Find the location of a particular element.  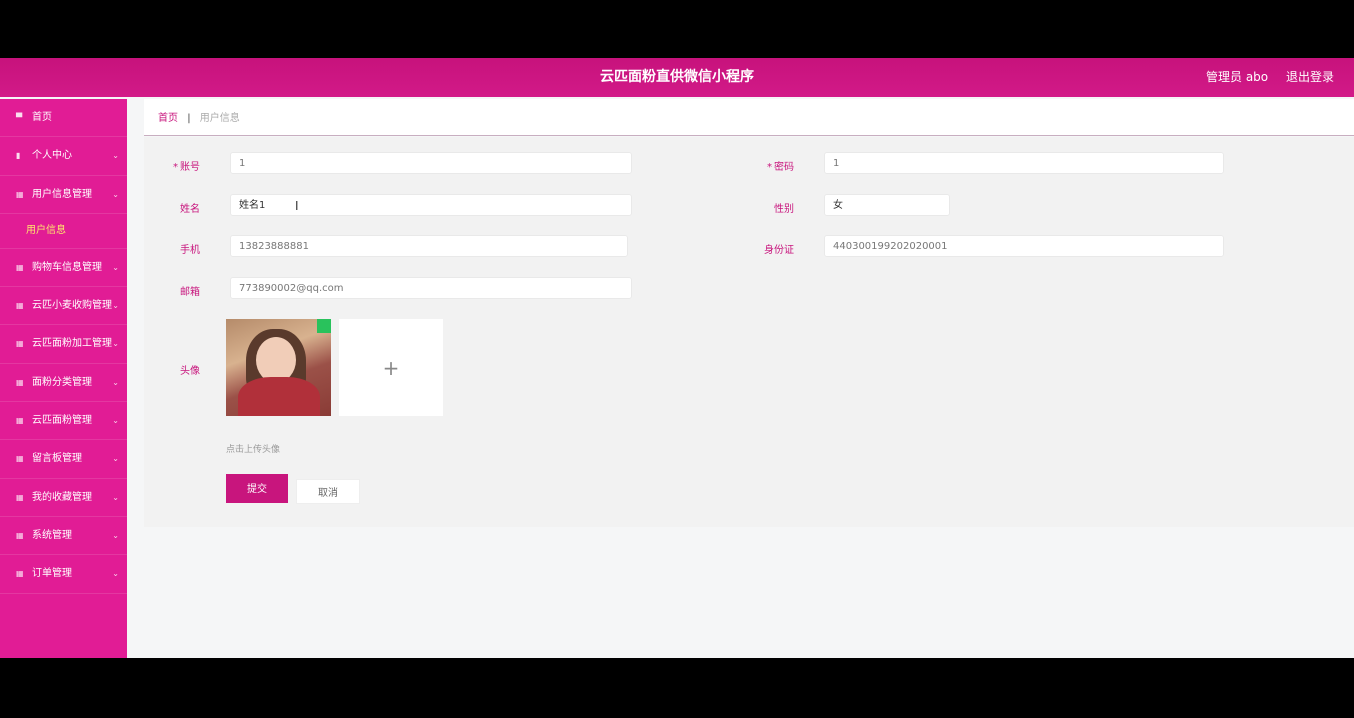

email-input: 773890002@qq.com is located at coordinates (431, 288).